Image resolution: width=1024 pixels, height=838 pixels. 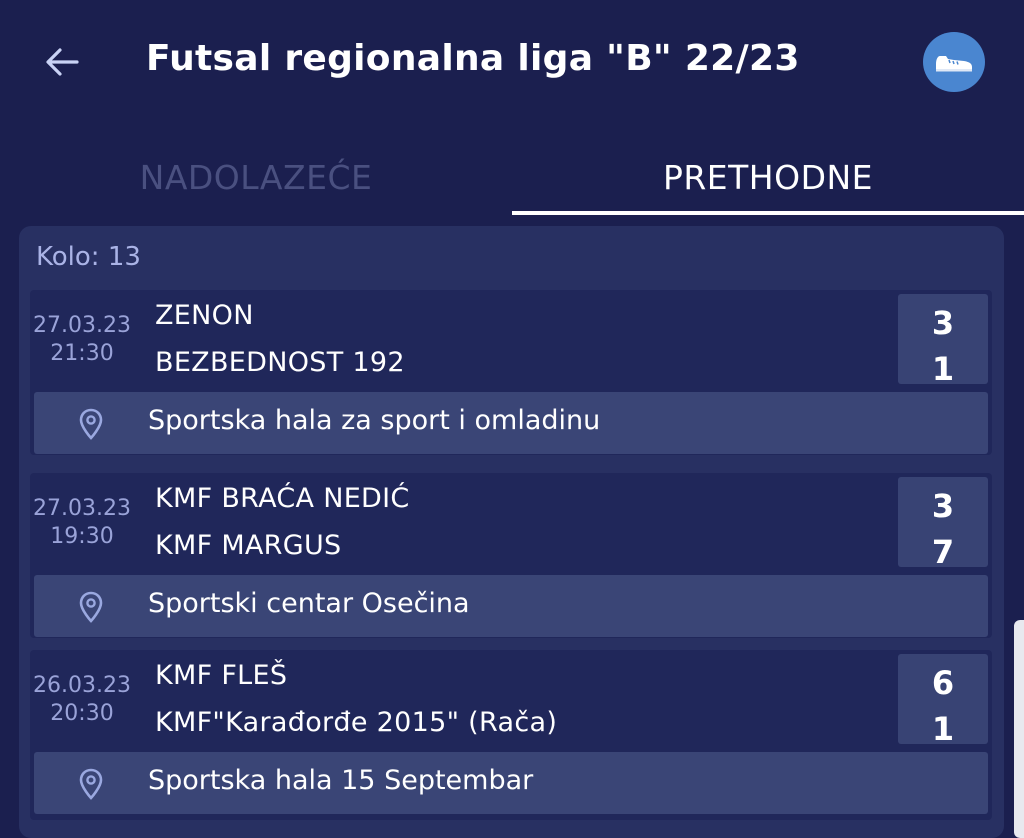 What do you see at coordinates (943, 552) in the screenshot?
I see `away-score: 7` at bounding box center [943, 552].